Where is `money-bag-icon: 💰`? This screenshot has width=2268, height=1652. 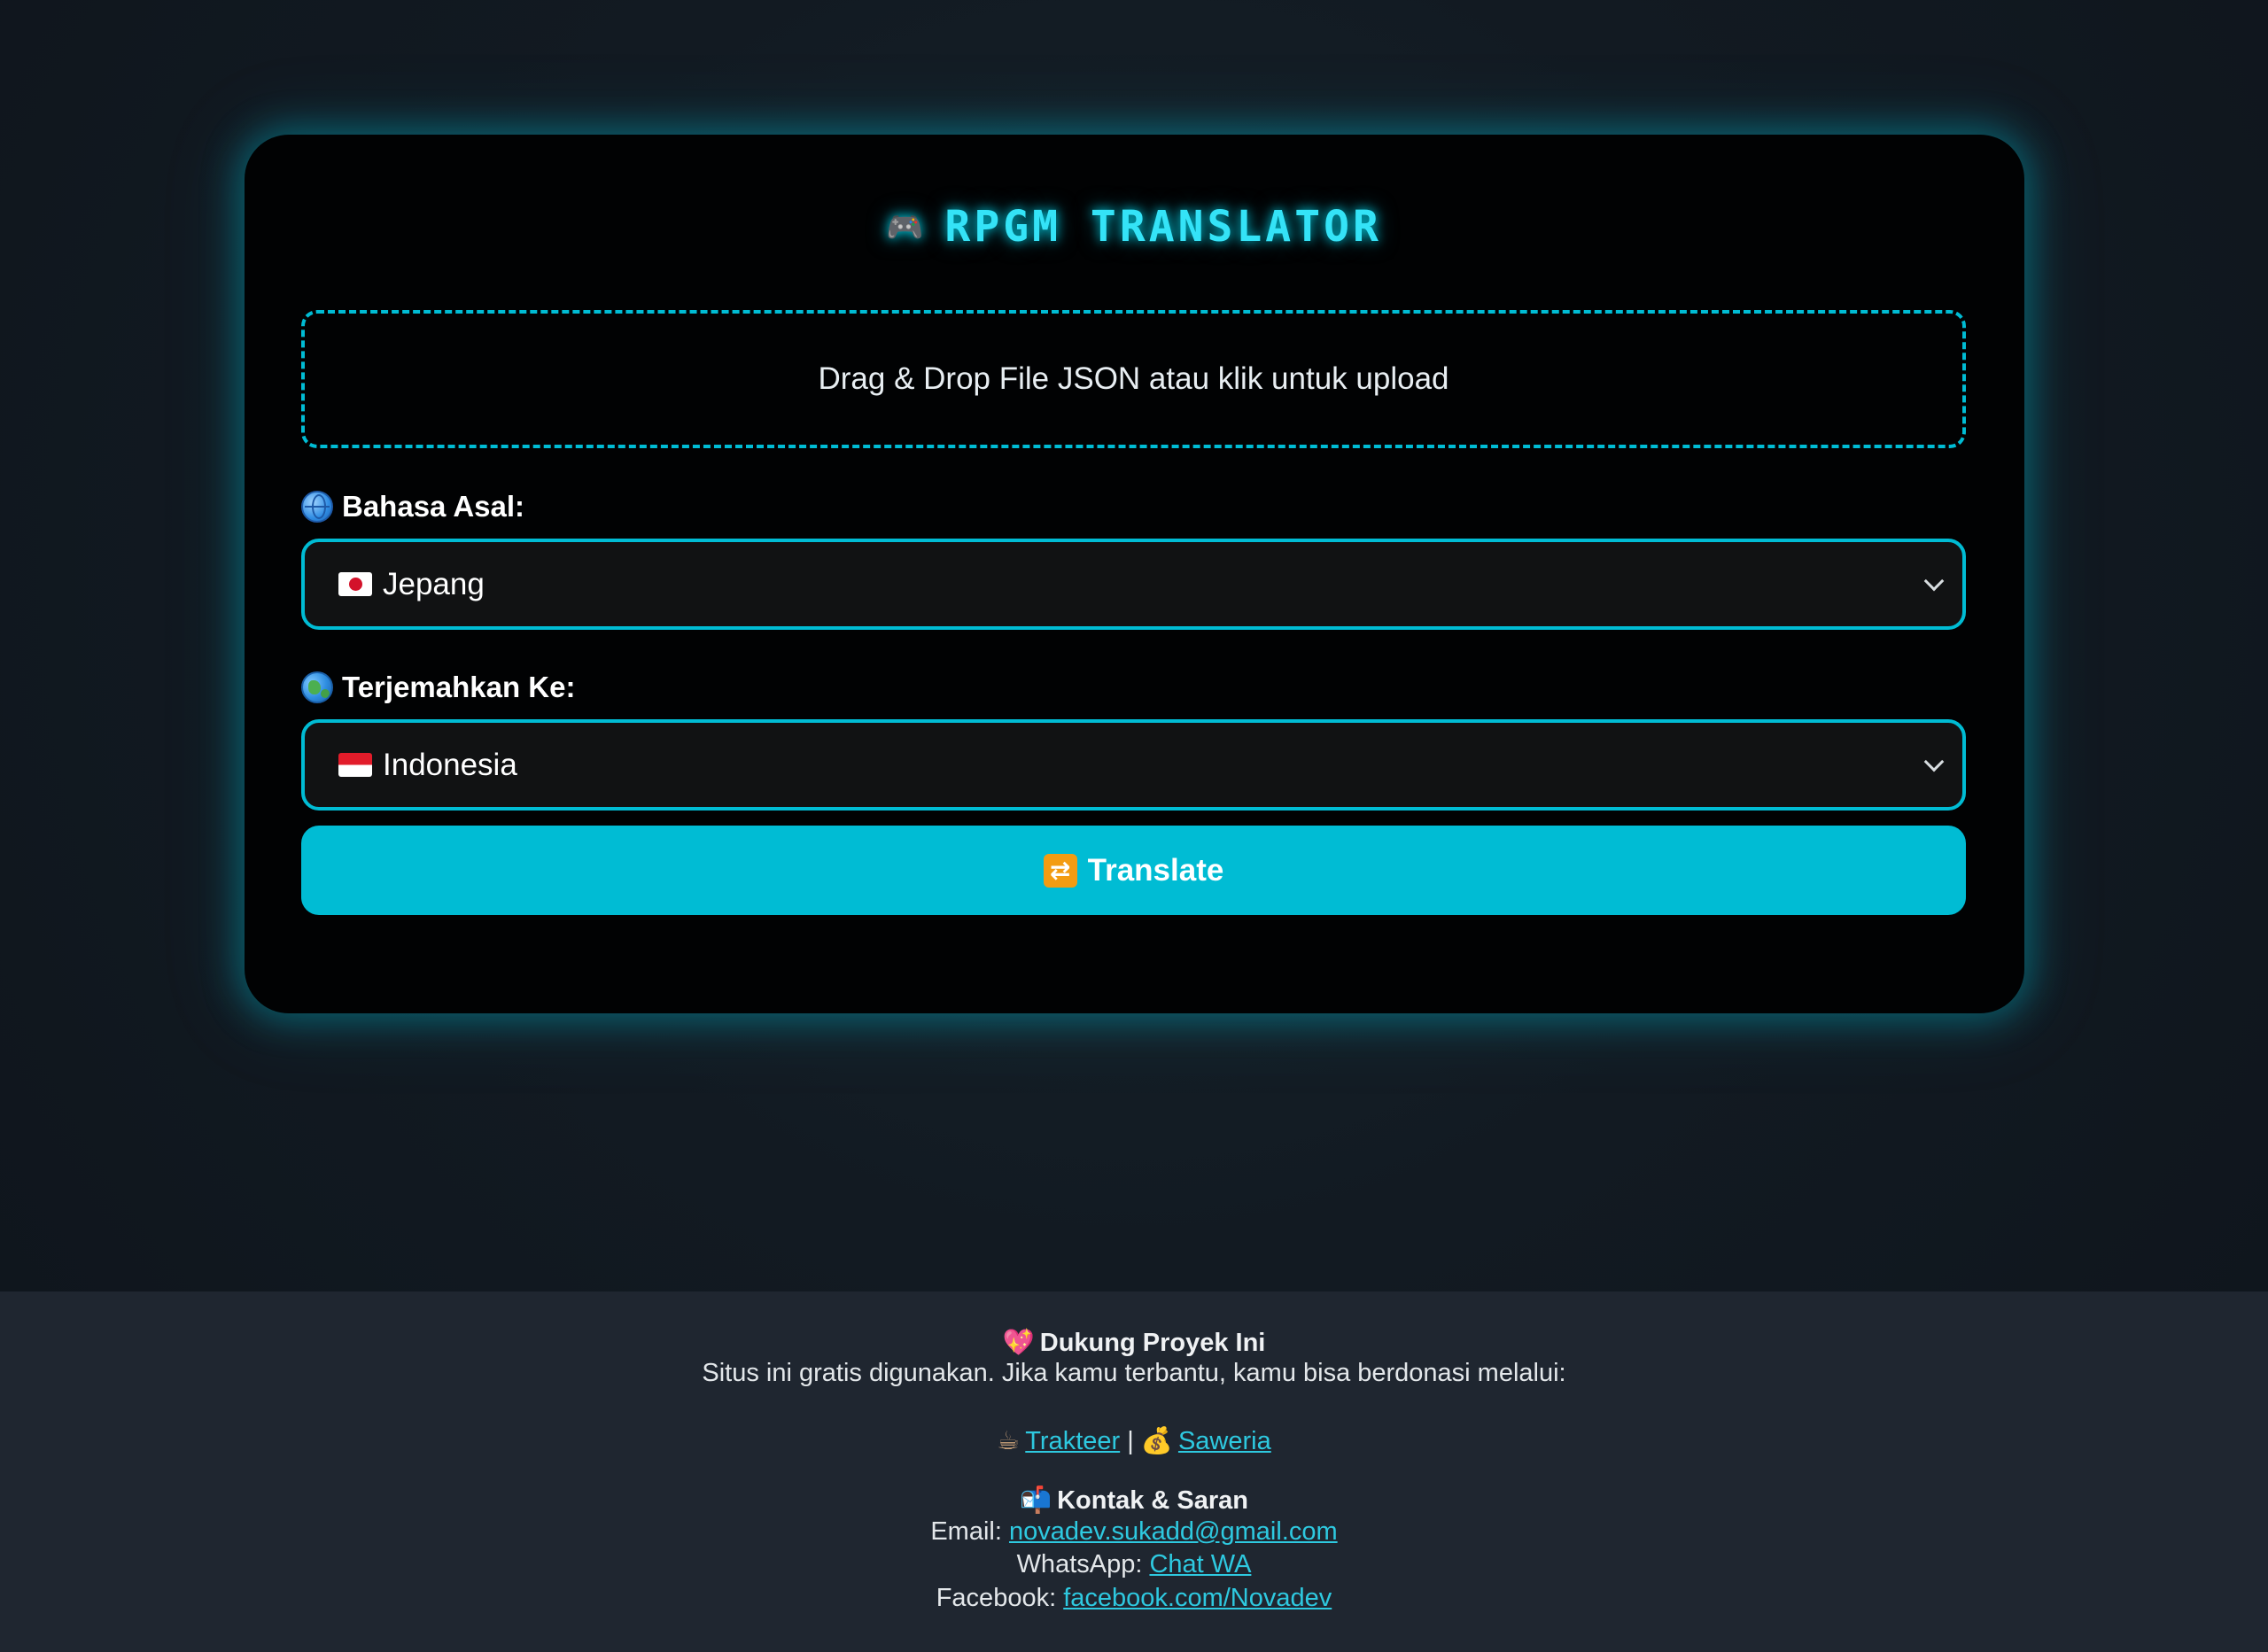 money-bag-icon: 💰 is located at coordinates (1156, 1440).